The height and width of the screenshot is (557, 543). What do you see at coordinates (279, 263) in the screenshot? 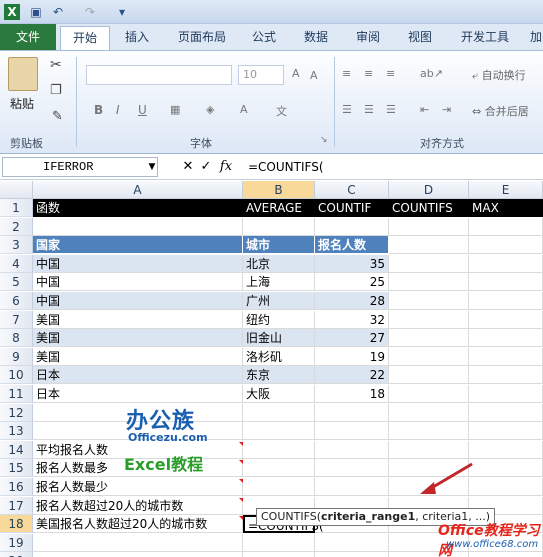
I see `table-data-cell: 北京` at bounding box center [279, 263].